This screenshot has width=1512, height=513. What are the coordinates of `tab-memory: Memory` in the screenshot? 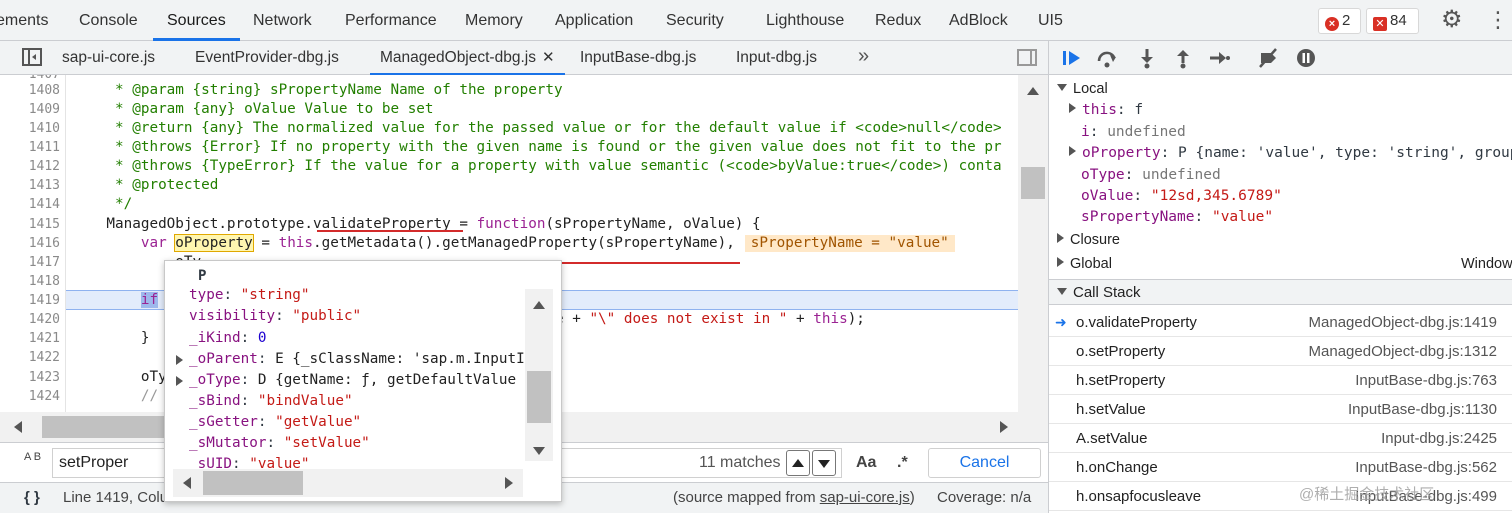 It's located at (494, 20).